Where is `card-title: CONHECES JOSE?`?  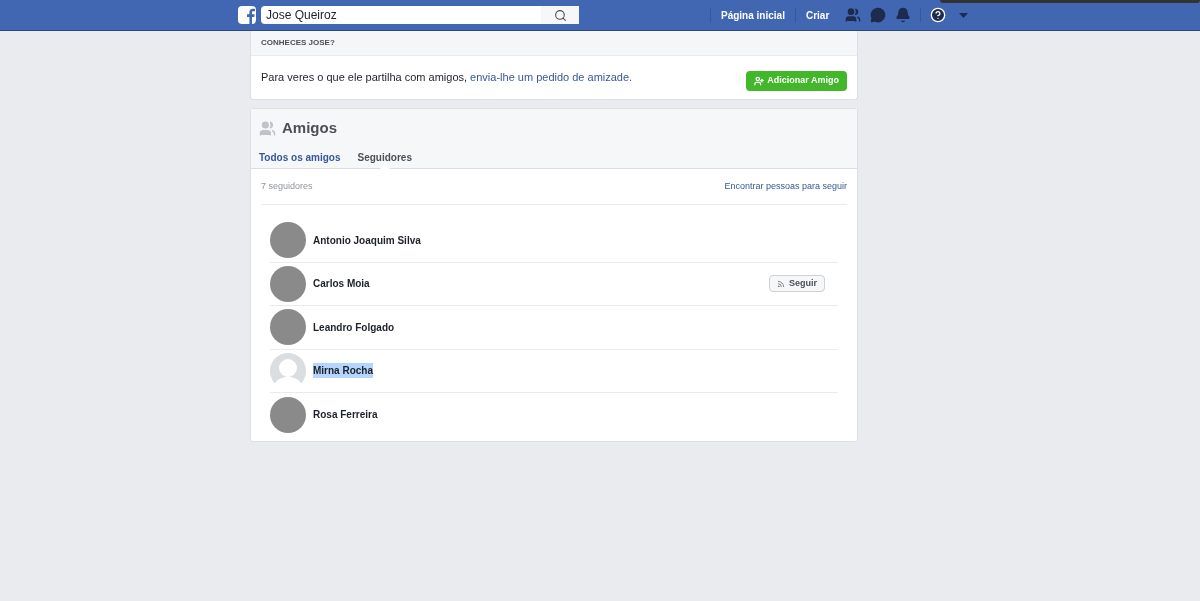 card-title: CONHECES JOSE? is located at coordinates (298, 43).